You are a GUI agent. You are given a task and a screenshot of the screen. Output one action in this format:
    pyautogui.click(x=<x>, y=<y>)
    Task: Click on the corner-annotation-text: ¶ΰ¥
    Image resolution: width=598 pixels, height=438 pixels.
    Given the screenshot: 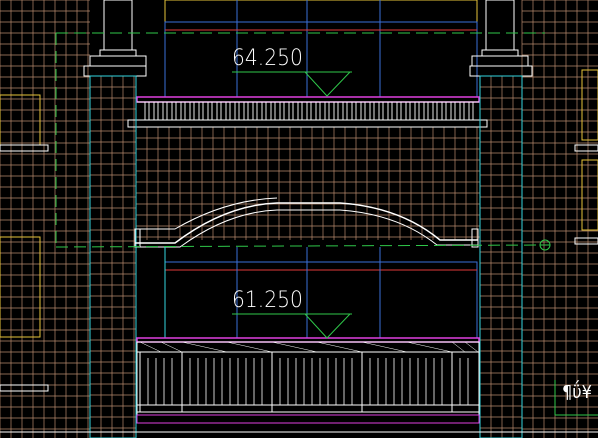 What is the action you would take?
    pyautogui.click(x=577, y=392)
    